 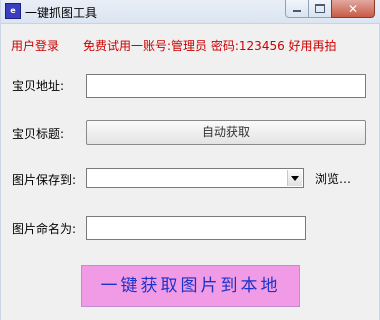 I want to click on minimize-icon, so click(x=297, y=11).